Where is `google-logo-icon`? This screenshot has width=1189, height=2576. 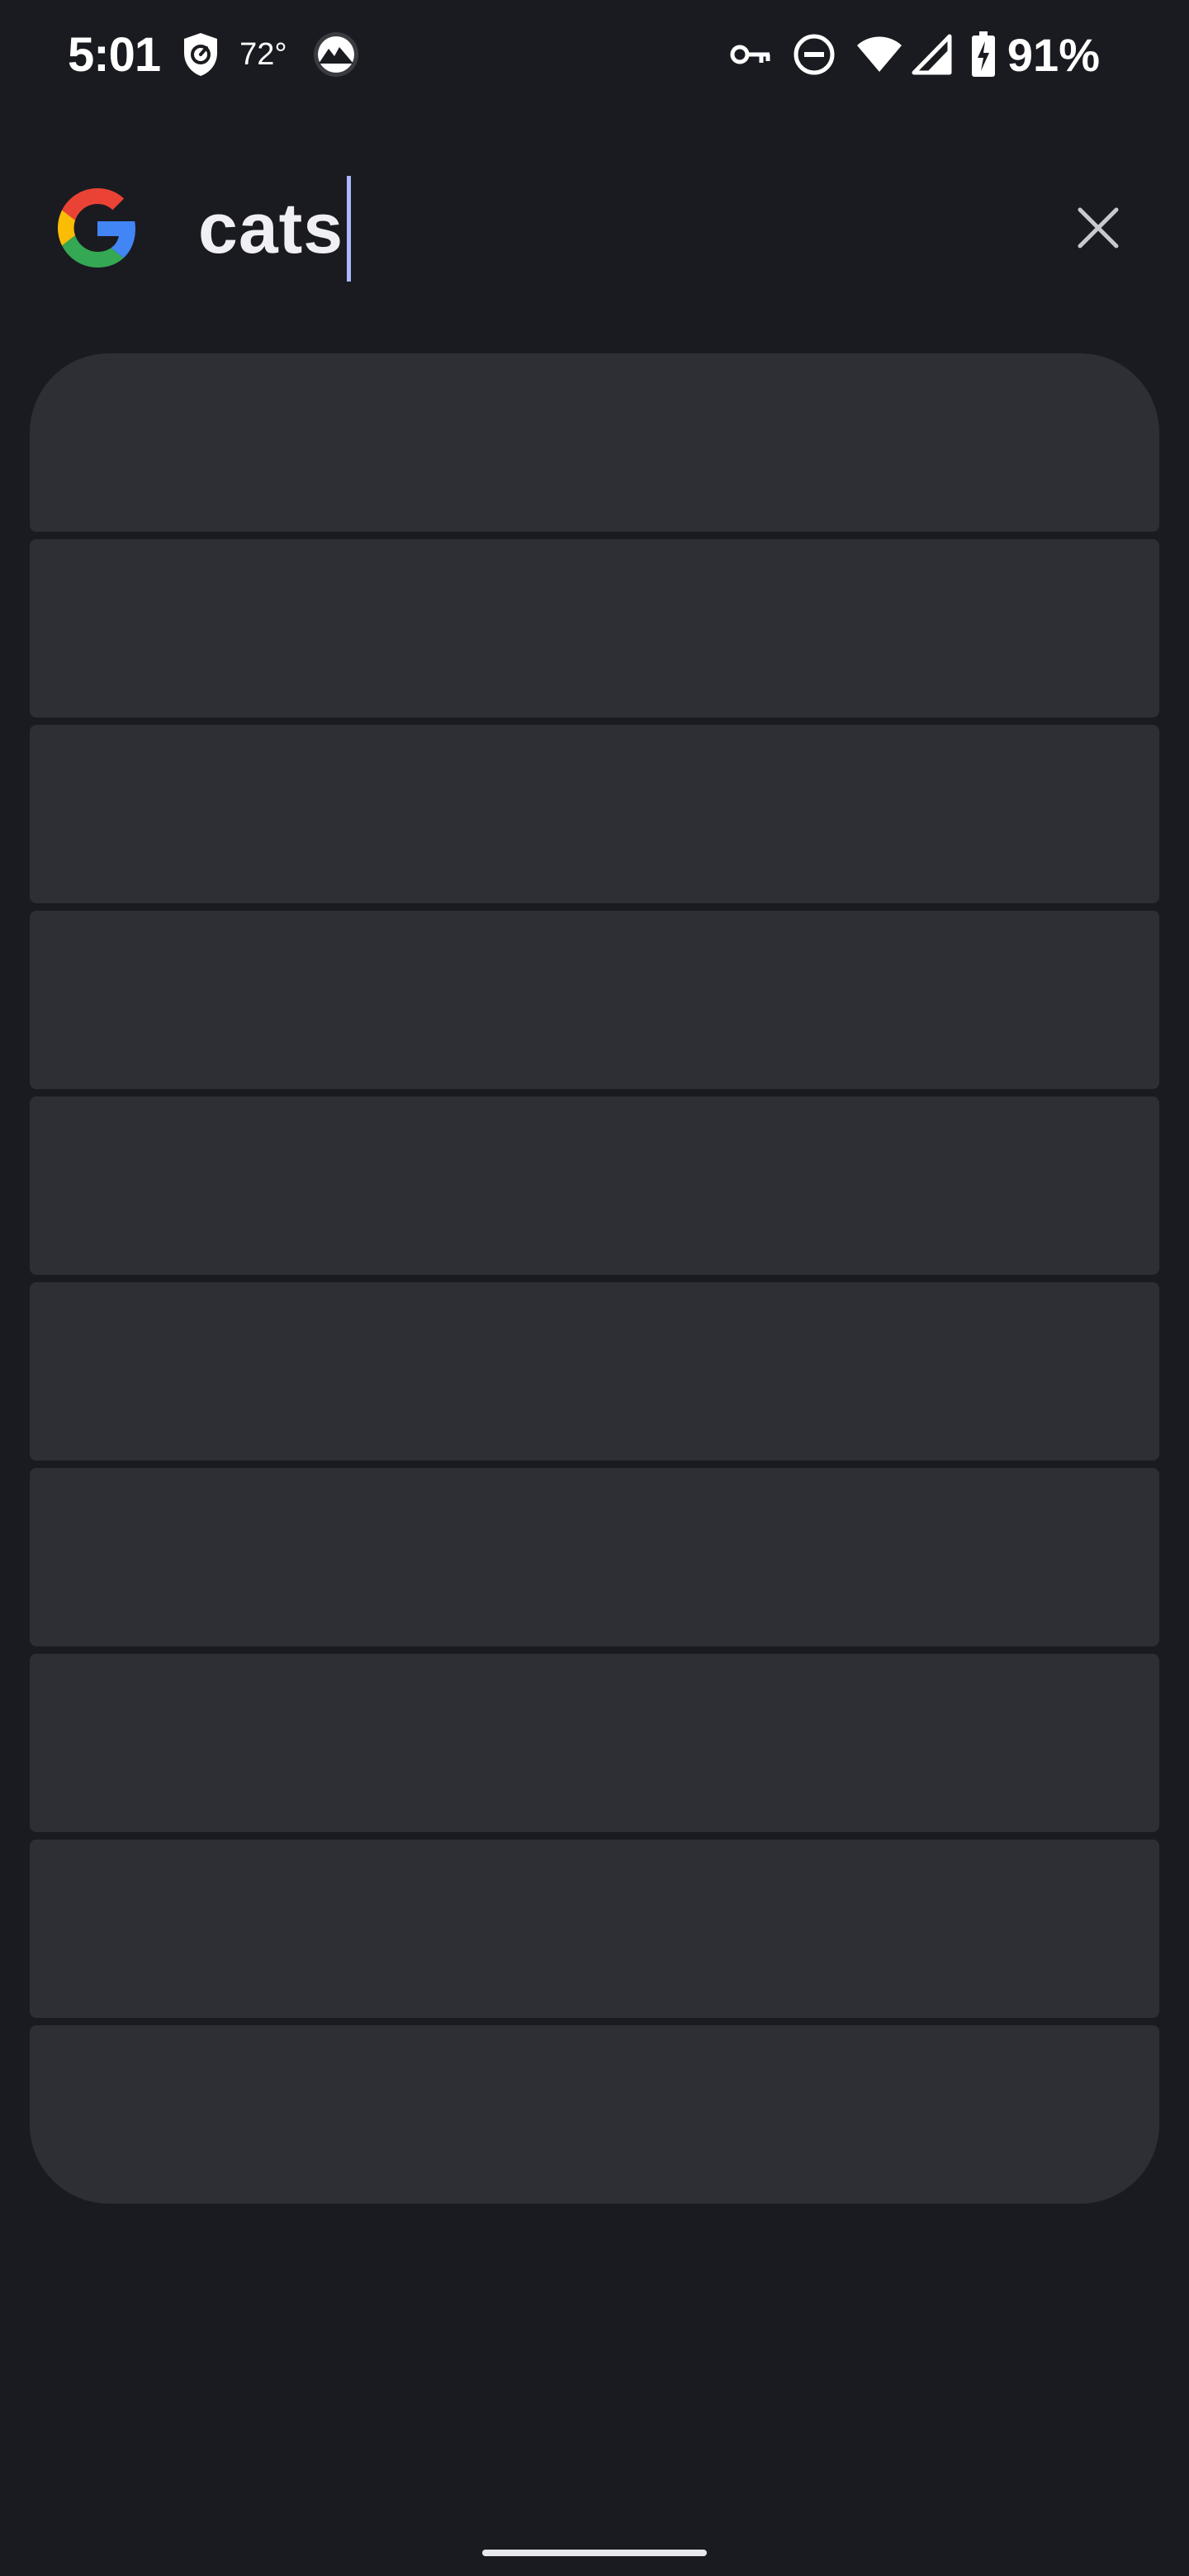 google-logo-icon is located at coordinates (97, 228).